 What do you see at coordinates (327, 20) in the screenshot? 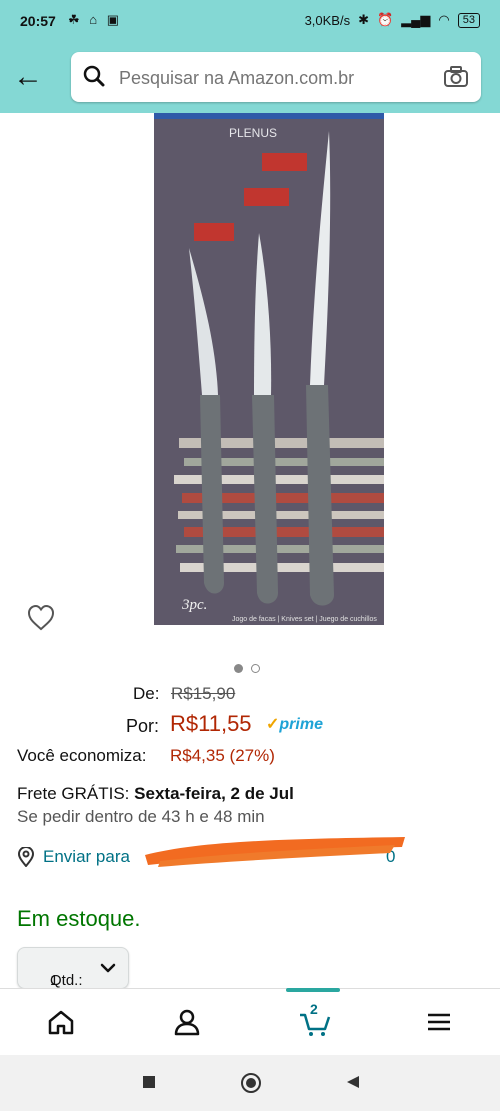
I see `network-speed: 3,0KB/s` at bounding box center [327, 20].